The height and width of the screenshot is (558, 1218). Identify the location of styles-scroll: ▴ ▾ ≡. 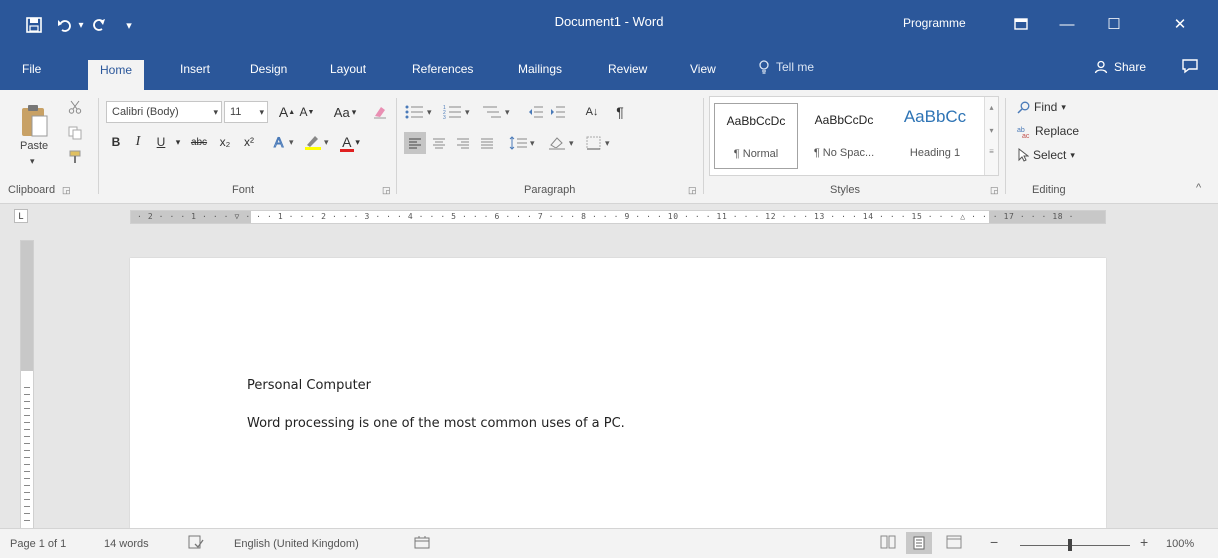
(991, 136).